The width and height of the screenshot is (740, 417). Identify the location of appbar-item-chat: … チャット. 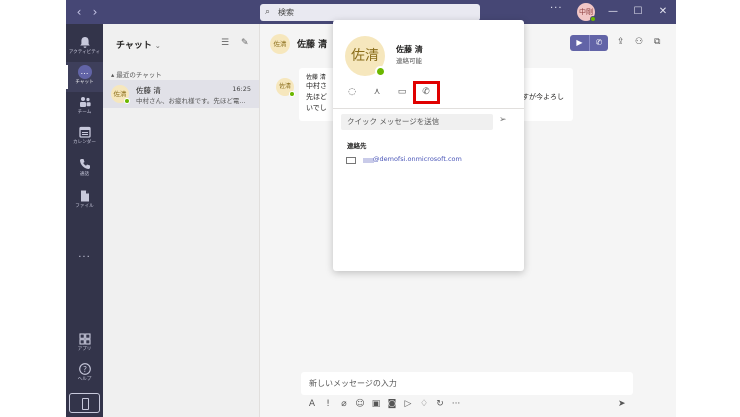
(84, 77).